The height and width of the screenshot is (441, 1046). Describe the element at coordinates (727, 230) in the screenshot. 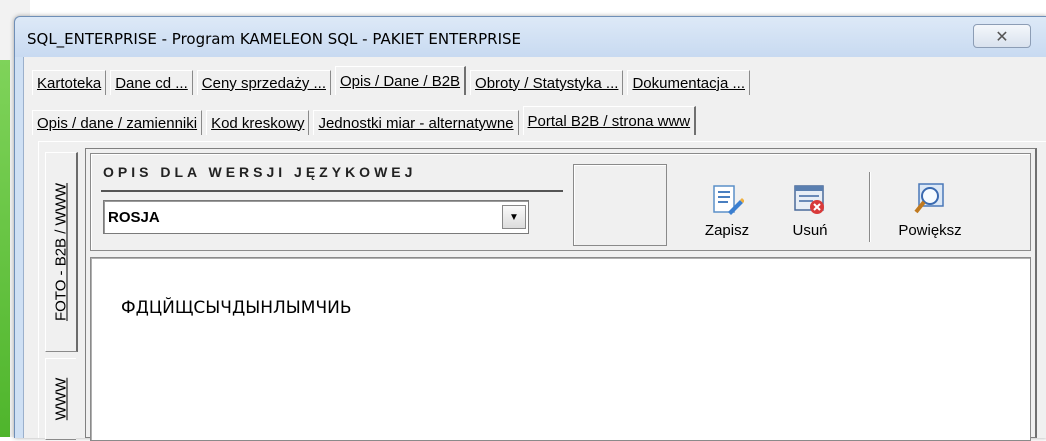

I see `save-label: Zapisz` at that location.